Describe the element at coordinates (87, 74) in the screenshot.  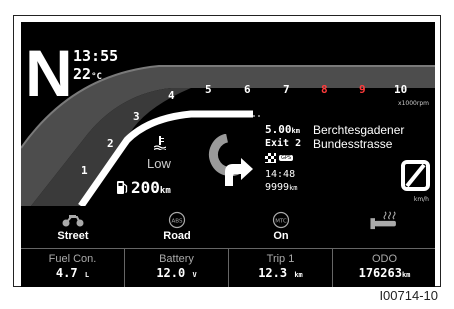
I see `ambient-temperature: 22°C` at that location.